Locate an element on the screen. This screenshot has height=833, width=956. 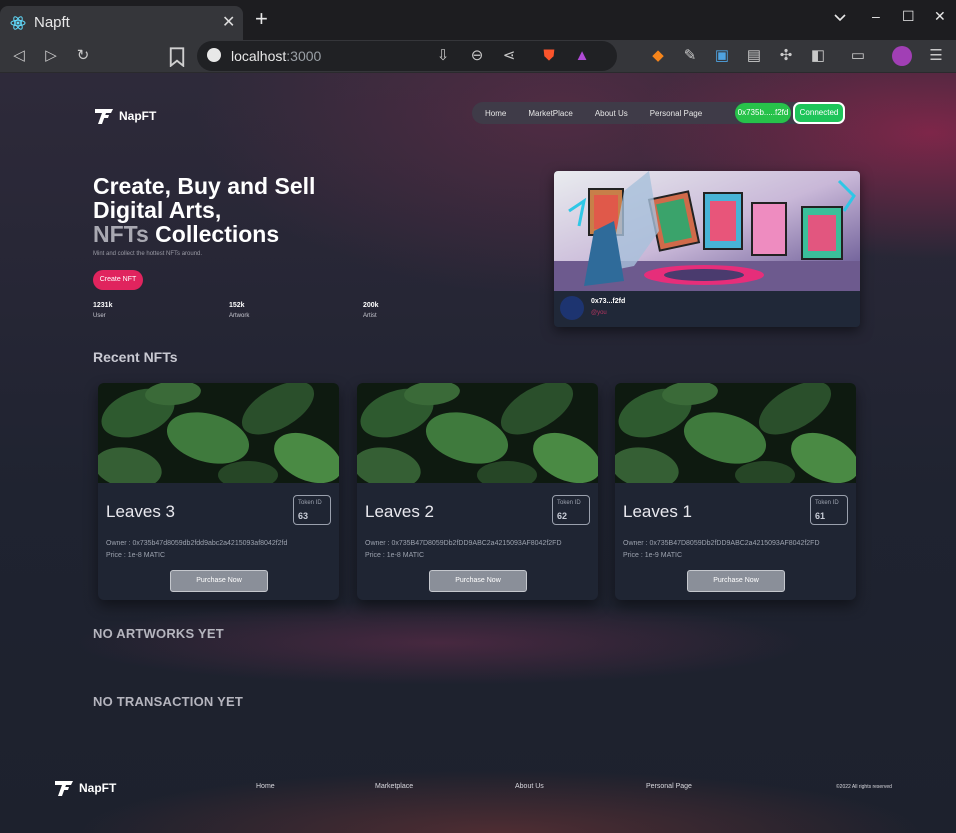
card-icon: ▤ is located at coordinates (754, 56).